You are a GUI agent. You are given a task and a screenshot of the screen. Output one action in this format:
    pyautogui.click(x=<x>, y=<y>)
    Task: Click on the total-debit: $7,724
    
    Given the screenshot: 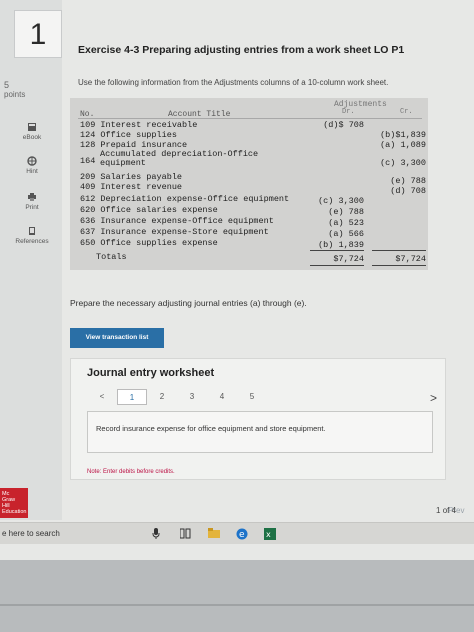 What is the action you would take?
    pyautogui.click(x=348, y=259)
    